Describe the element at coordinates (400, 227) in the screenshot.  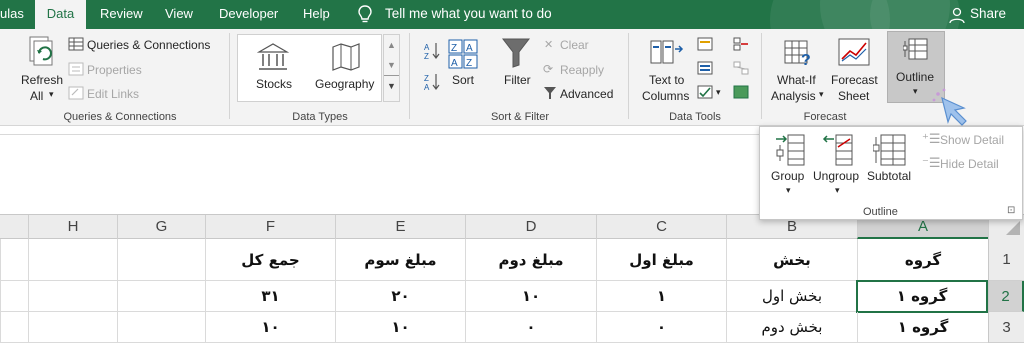
I see `column-header-e: E` at that location.